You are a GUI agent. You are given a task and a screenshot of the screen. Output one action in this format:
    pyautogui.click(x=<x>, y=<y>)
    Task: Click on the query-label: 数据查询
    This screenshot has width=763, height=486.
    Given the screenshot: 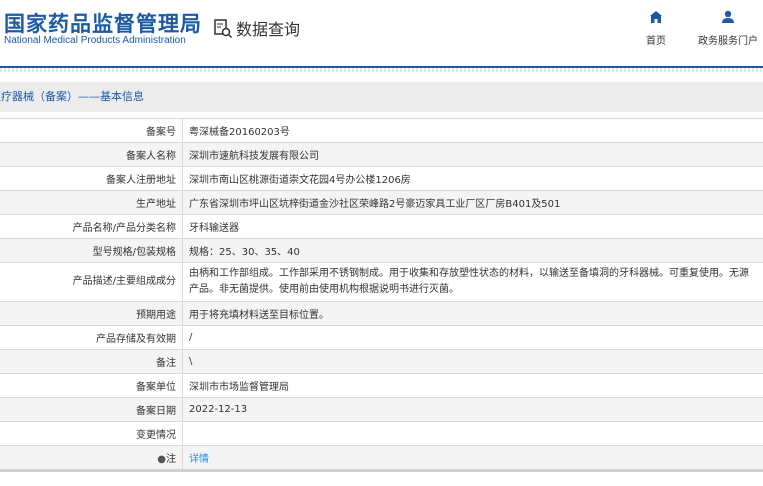 What is the action you would take?
    pyautogui.click(x=268, y=29)
    